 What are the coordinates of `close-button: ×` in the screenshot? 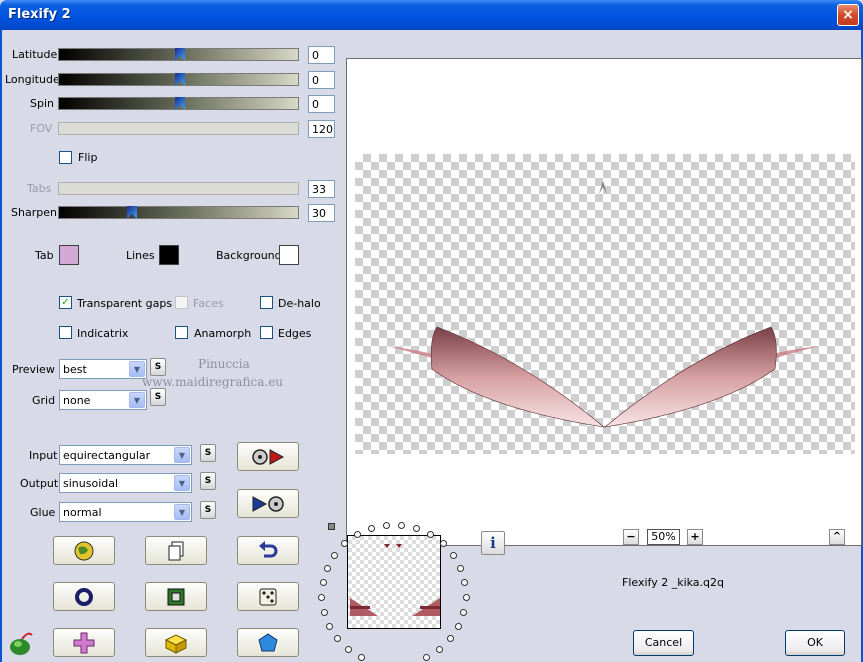 It's located at (848, 15).